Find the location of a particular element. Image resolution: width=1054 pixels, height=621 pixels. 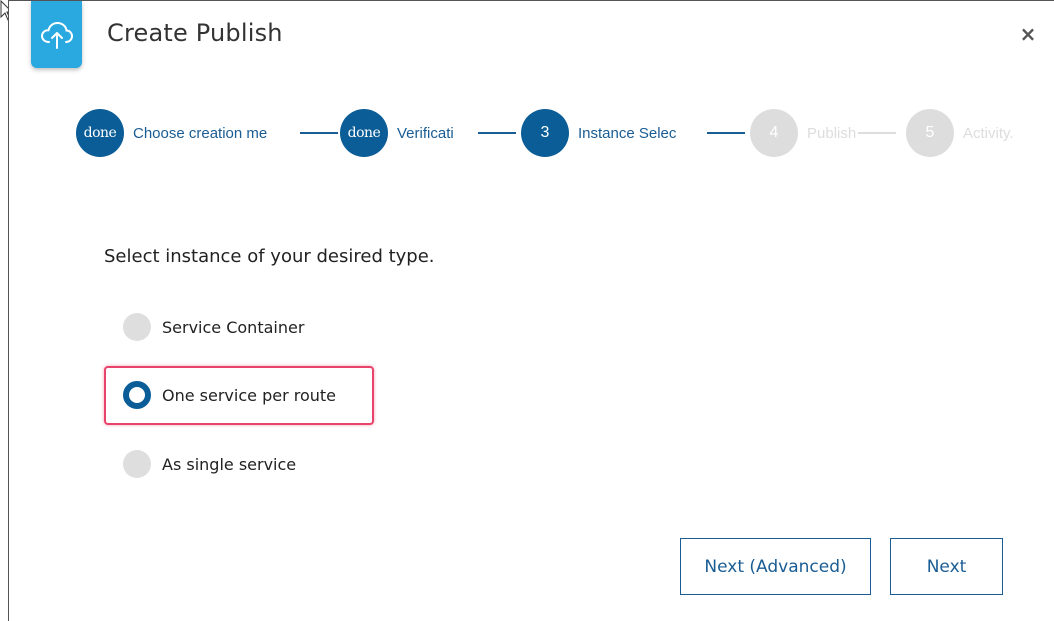

step-4: 4 Publish is located at coordinates (808, 133).